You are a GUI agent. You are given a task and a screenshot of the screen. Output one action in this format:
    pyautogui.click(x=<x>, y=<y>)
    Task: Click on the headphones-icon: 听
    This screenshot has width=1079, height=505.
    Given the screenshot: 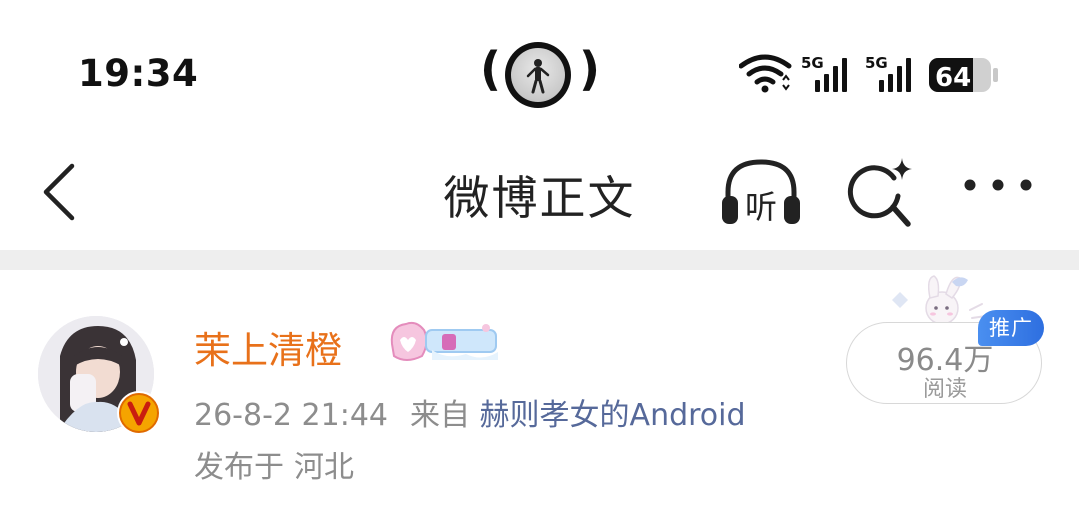 What is the action you would take?
    pyautogui.click(x=761, y=192)
    